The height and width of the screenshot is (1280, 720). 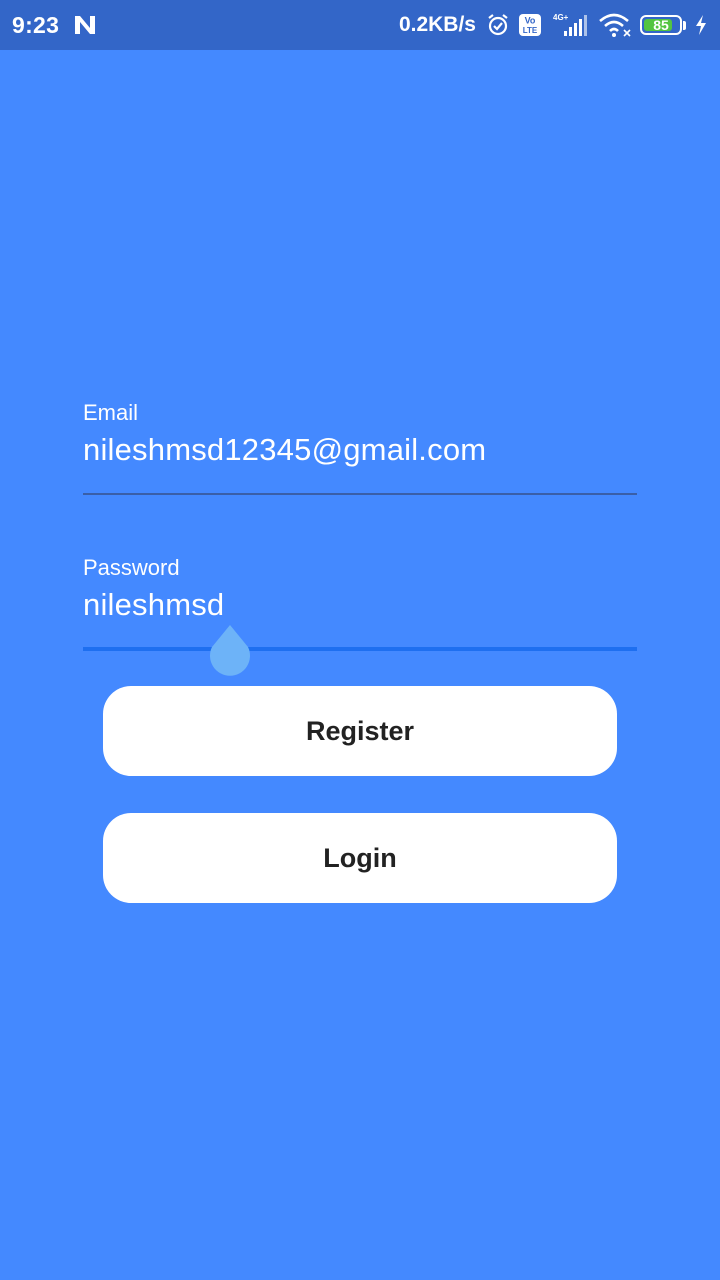 What do you see at coordinates (498, 25) in the screenshot?
I see `alarm-icon` at bounding box center [498, 25].